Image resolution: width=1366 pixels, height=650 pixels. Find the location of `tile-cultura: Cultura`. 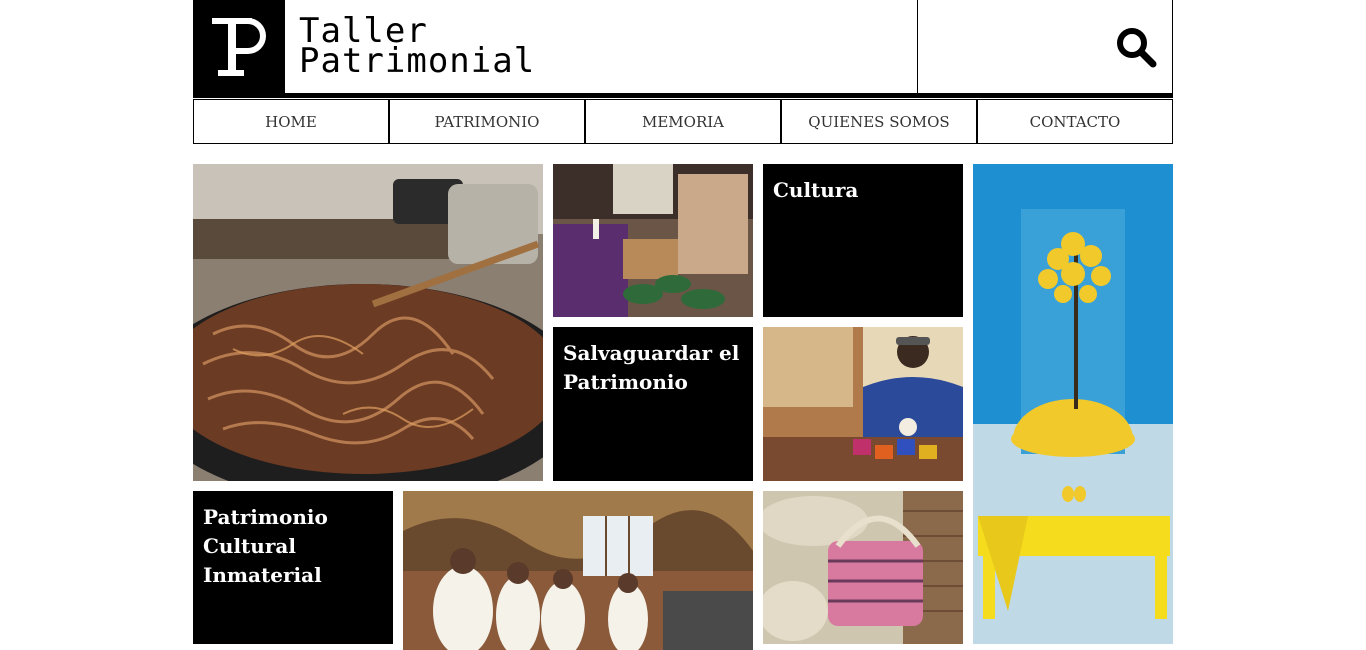

tile-cultura: Cultura is located at coordinates (863, 240).